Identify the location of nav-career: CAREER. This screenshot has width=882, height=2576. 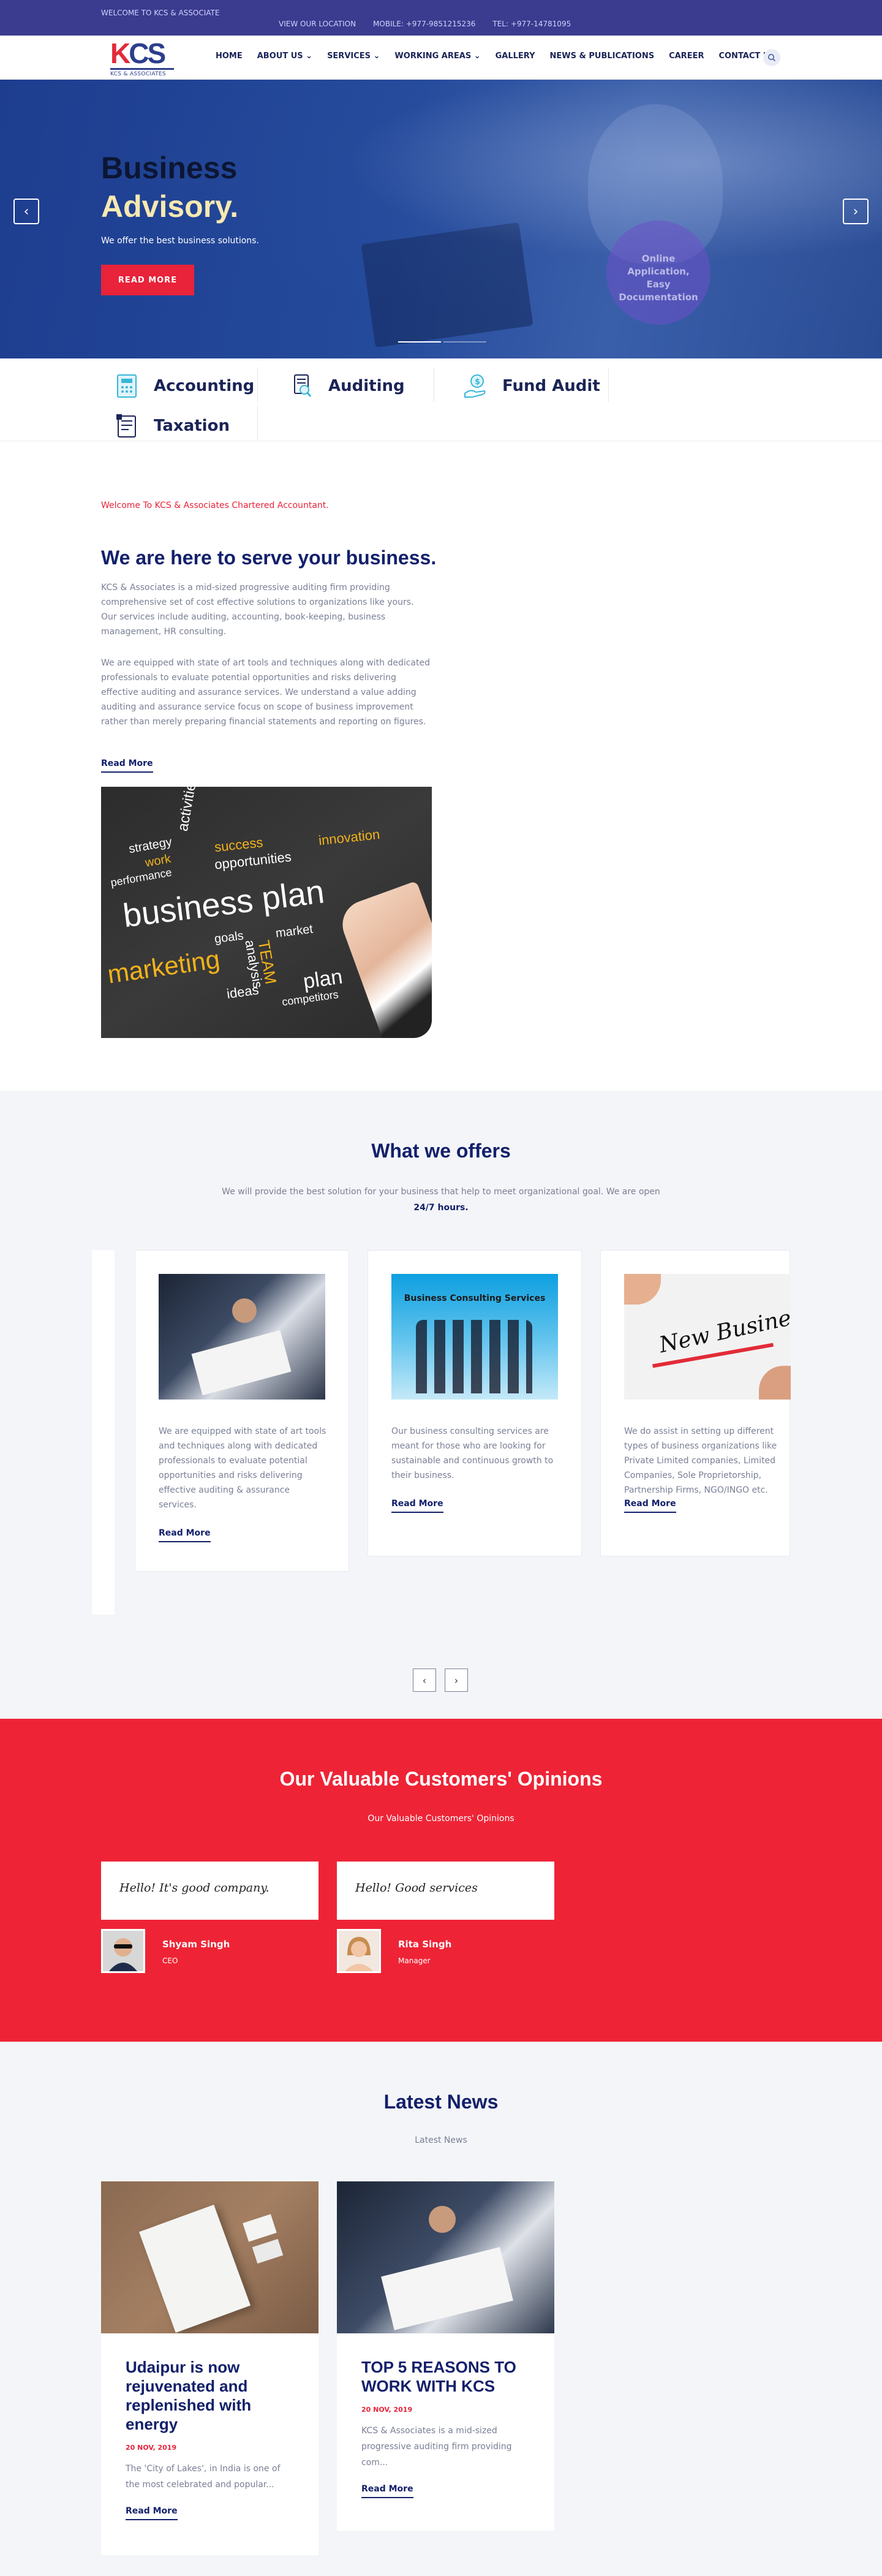
(687, 56).